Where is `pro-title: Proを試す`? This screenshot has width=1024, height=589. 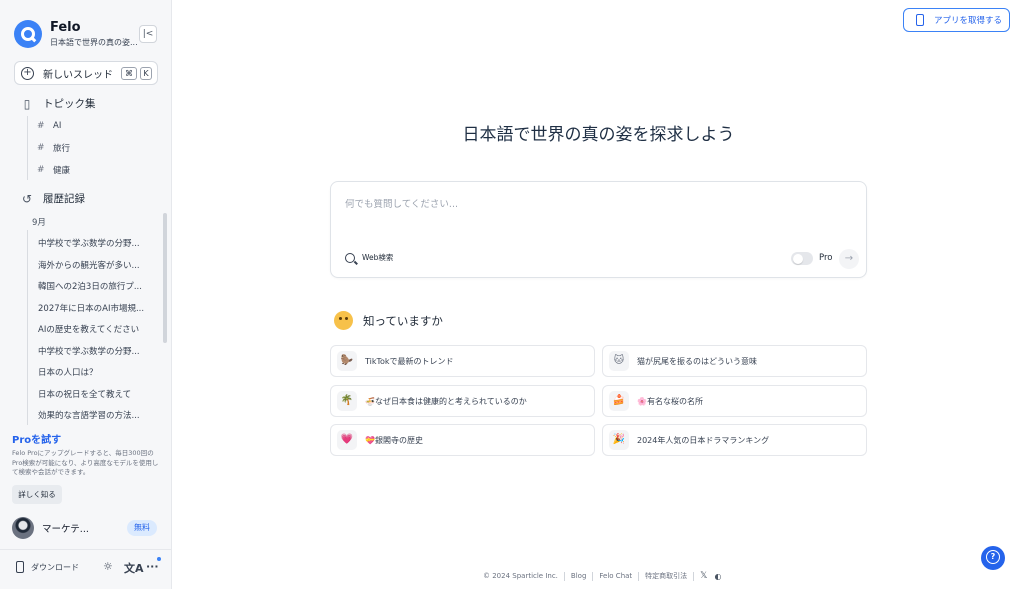 pro-title: Proを試す is located at coordinates (37, 440).